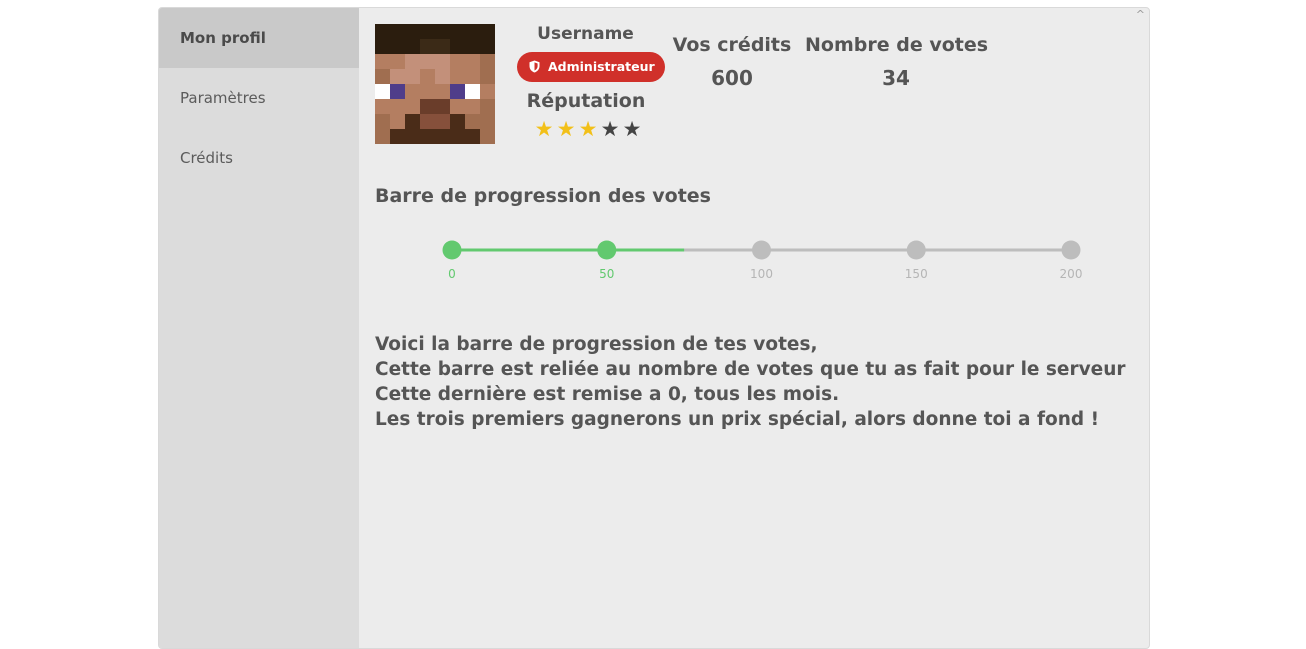 The width and height of the screenshot is (1306, 649). What do you see at coordinates (916, 274) in the screenshot?
I see `progress-milestone-label: 150` at bounding box center [916, 274].